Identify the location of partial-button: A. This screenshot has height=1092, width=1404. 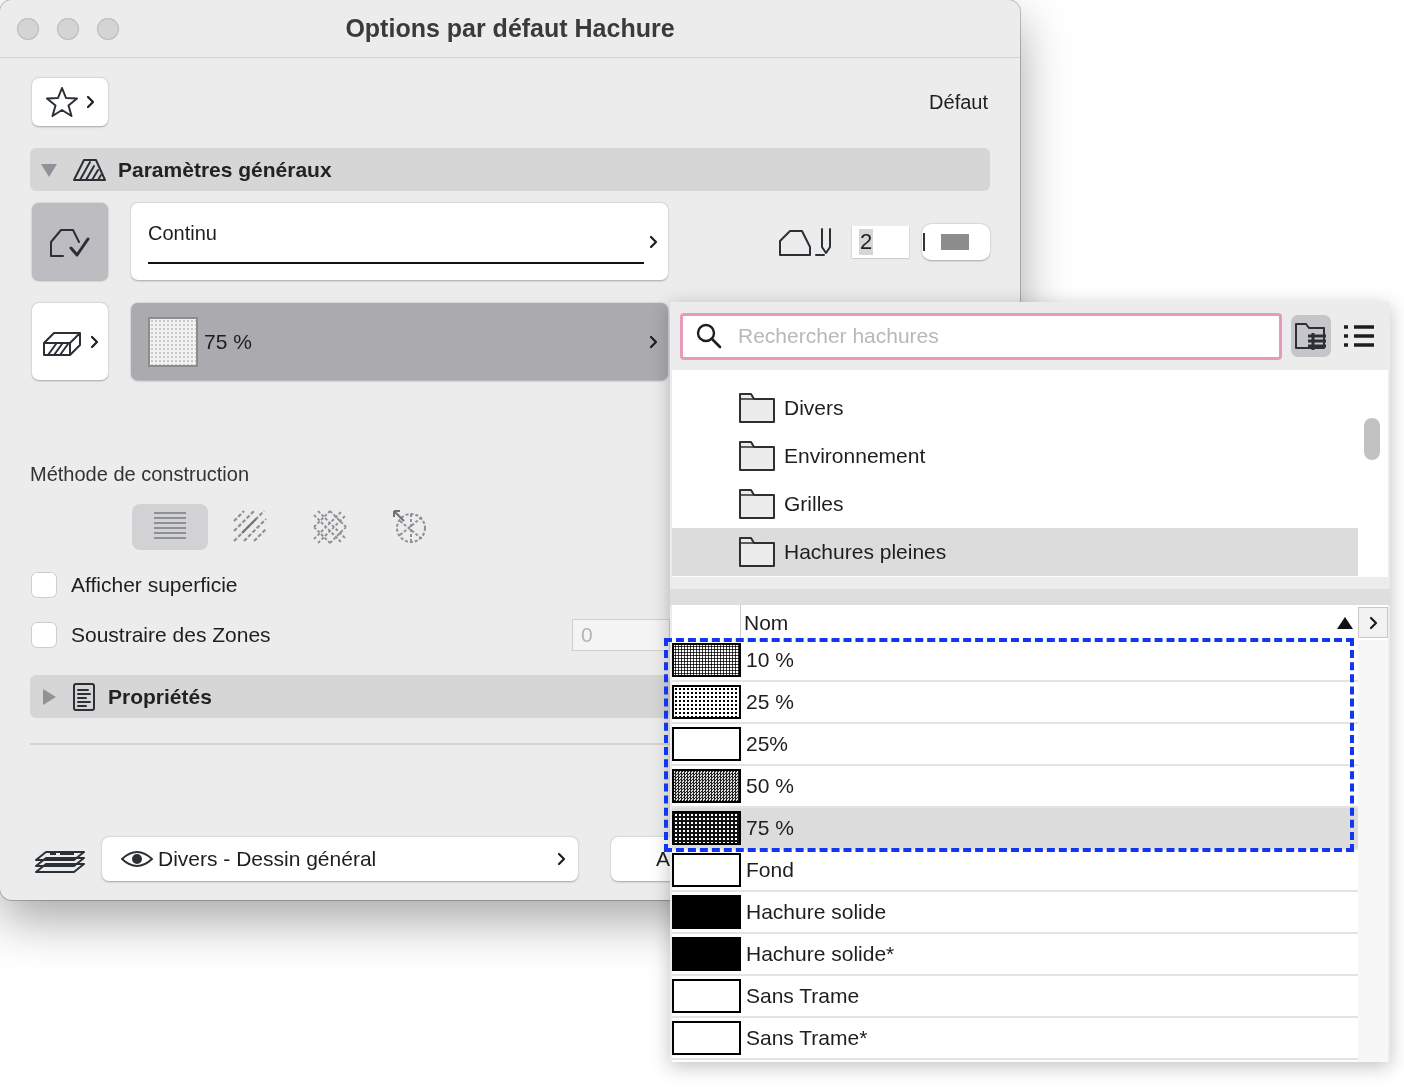
(640, 859).